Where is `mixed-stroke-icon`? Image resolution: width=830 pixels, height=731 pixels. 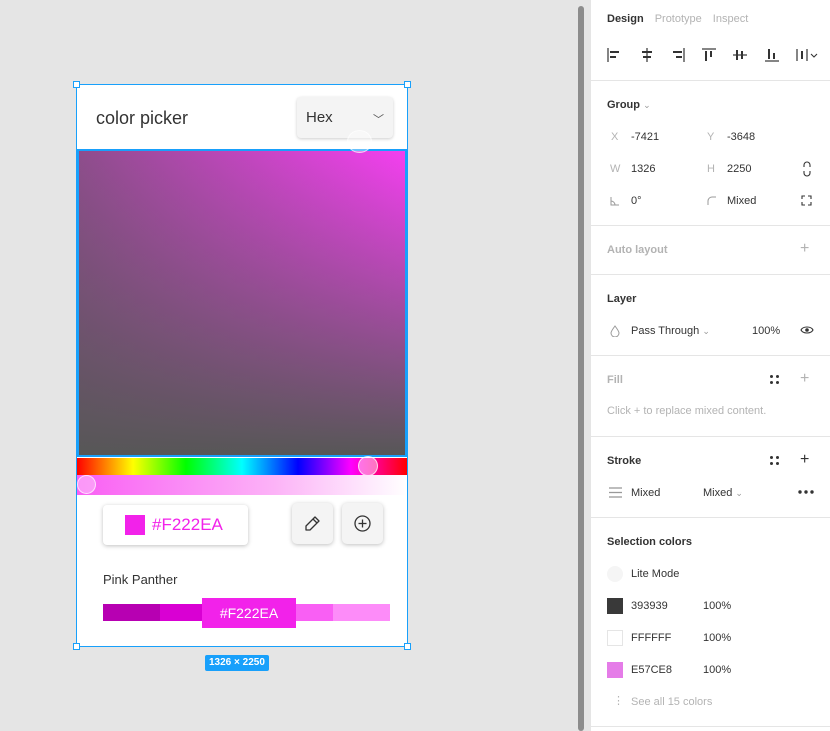 mixed-stroke-icon is located at coordinates (615, 492).